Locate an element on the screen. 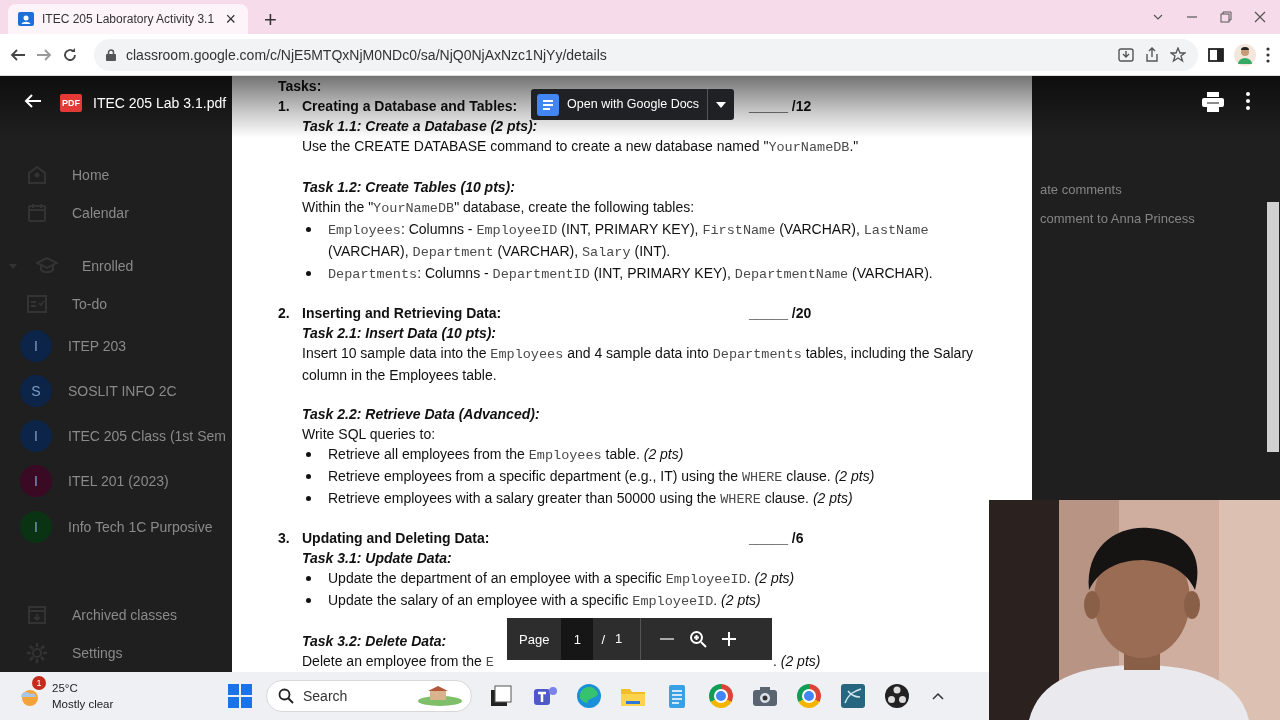 The image size is (1280, 720). class-item: I Info Tech 1C Purposive is located at coordinates (116, 527).